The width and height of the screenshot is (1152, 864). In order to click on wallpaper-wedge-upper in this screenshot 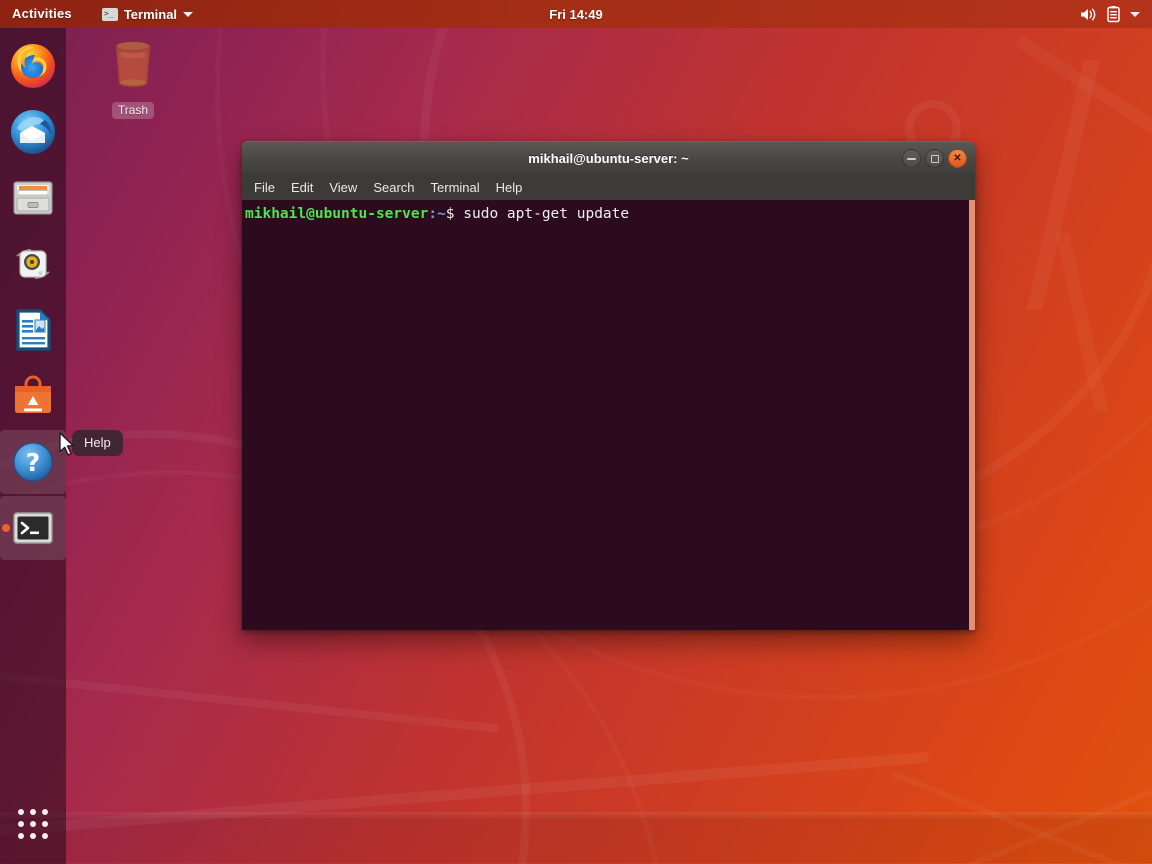, I will do `click(249, 692)`.